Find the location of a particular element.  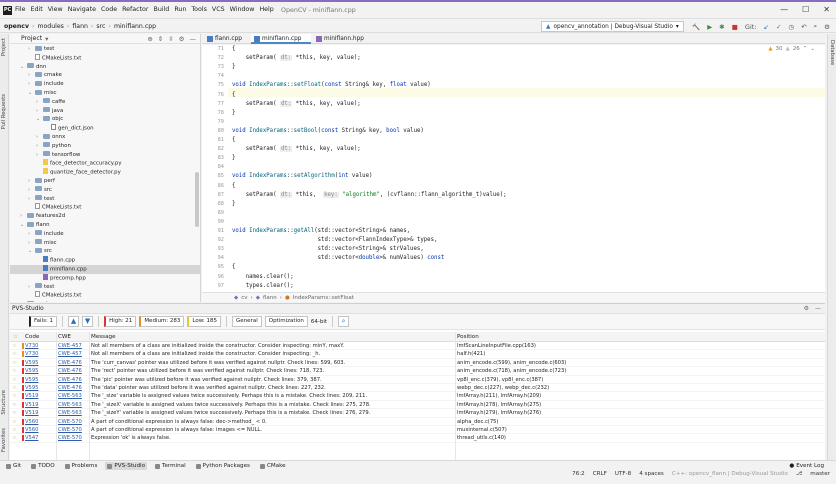

tool-window-structure: Structure is located at coordinates (4, 402).